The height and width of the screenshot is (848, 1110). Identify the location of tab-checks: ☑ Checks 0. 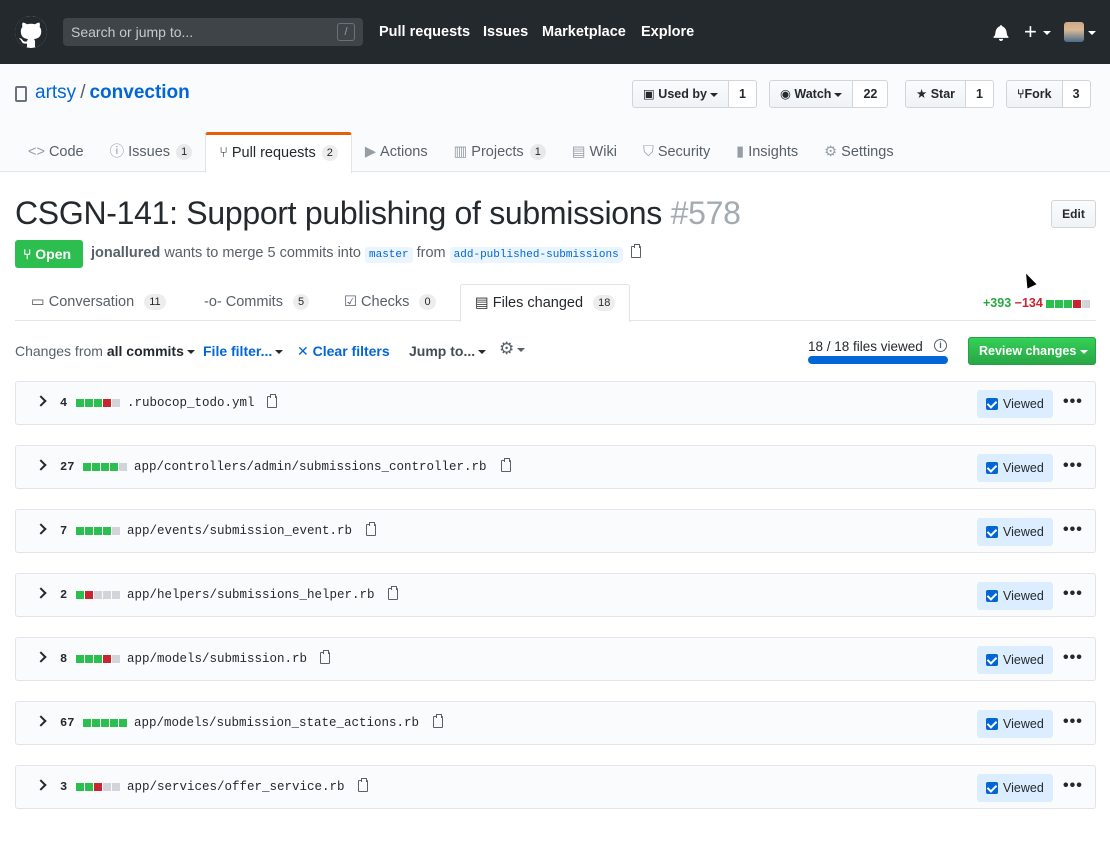
(390, 302).